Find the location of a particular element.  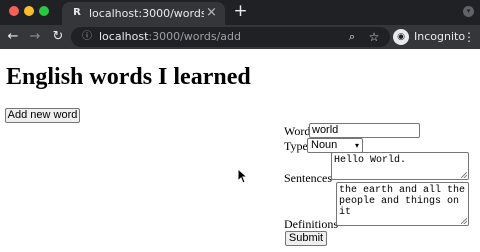

reload-icon: ↻ is located at coordinates (58, 37).